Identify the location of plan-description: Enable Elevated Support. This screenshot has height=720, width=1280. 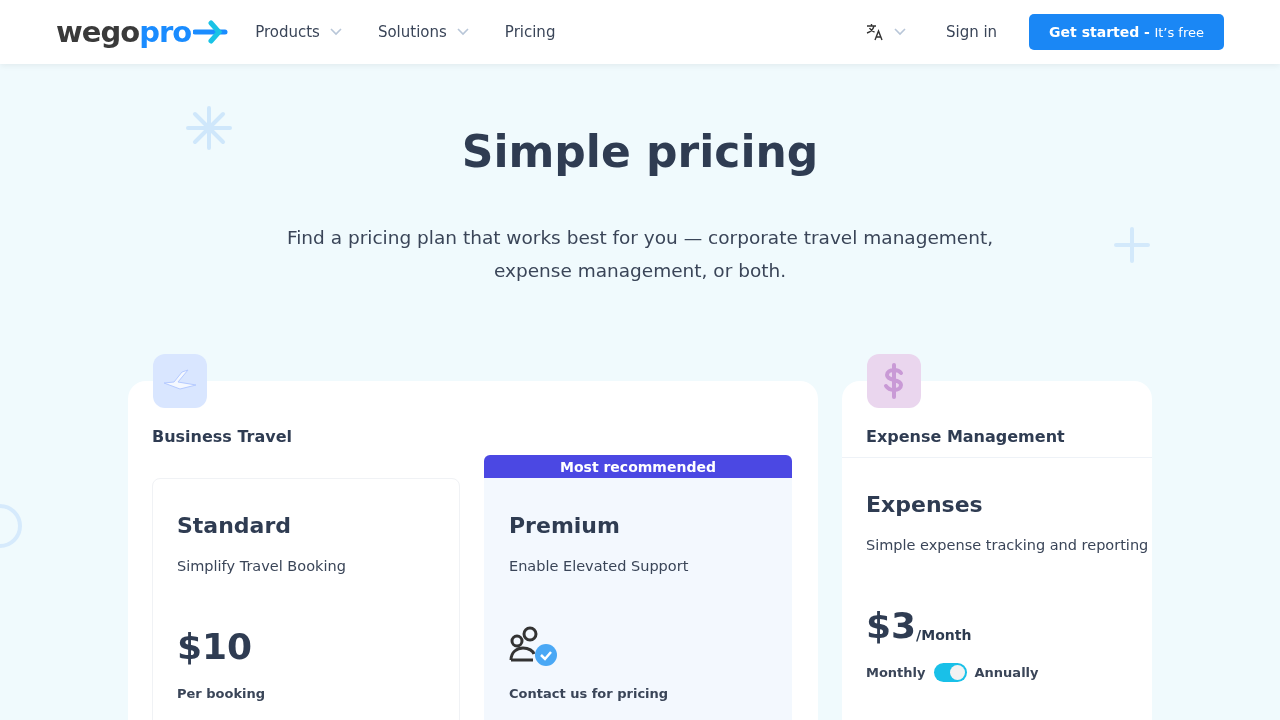
(599, 566).